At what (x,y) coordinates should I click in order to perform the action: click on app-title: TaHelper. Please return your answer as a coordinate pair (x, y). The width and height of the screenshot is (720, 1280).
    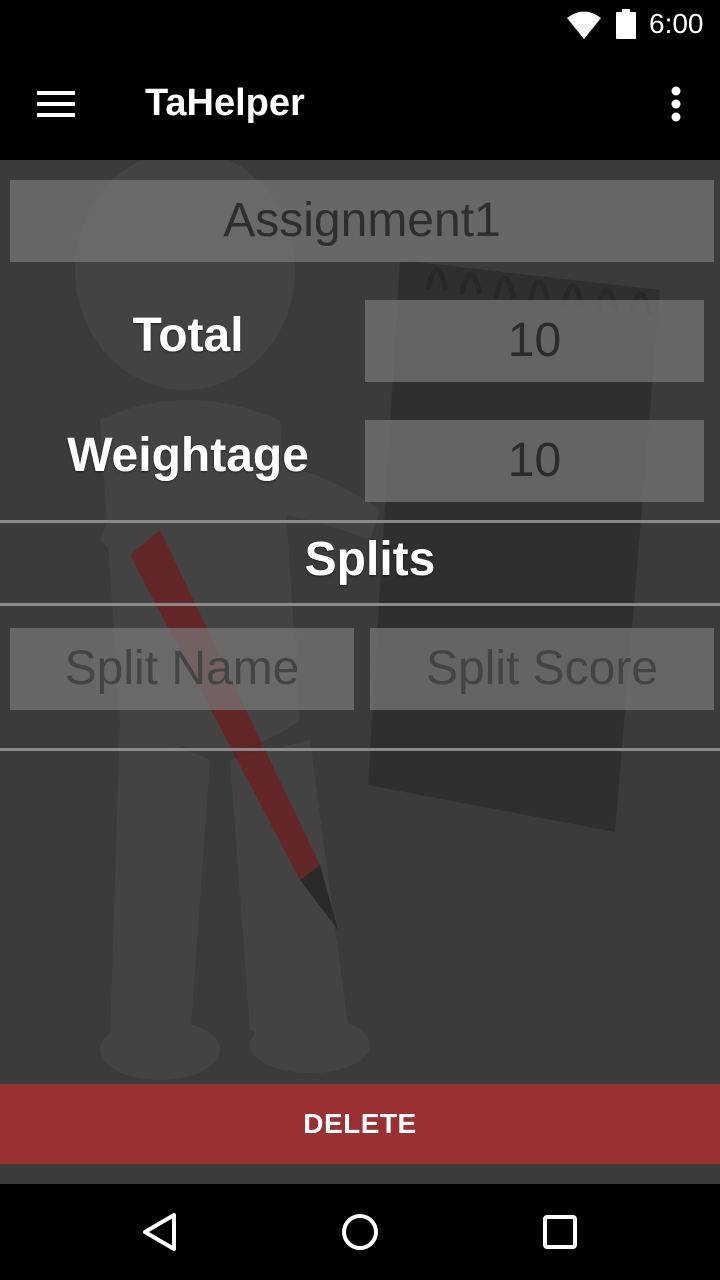
    Looking at the image, I should click on (225, 103).